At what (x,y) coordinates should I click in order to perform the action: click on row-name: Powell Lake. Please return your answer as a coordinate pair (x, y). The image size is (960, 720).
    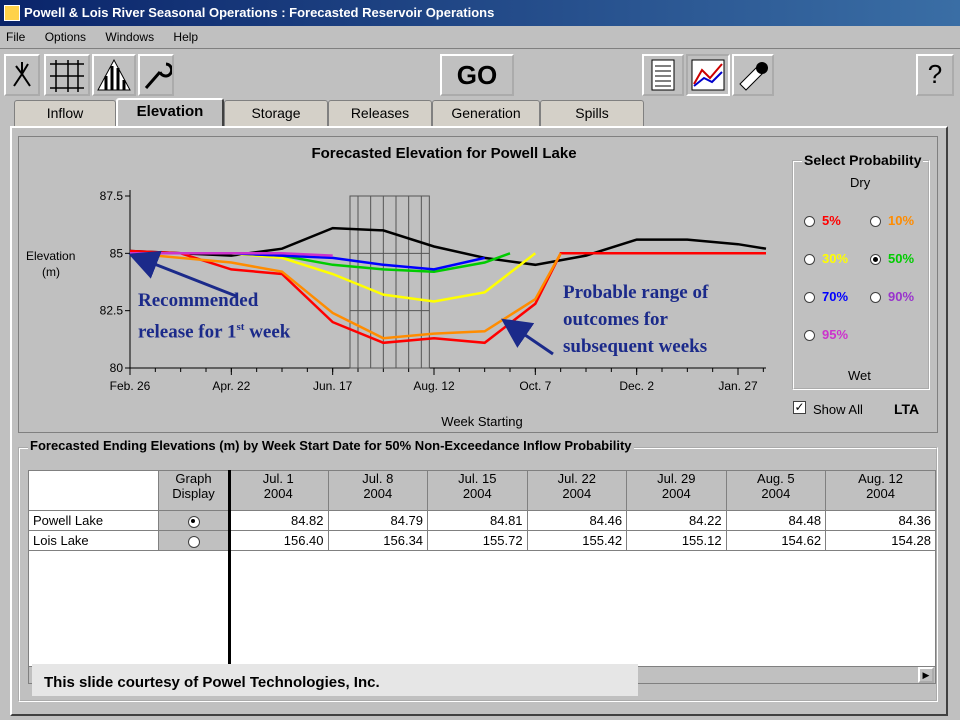
    Looking at the image, I should click on (93, 520).